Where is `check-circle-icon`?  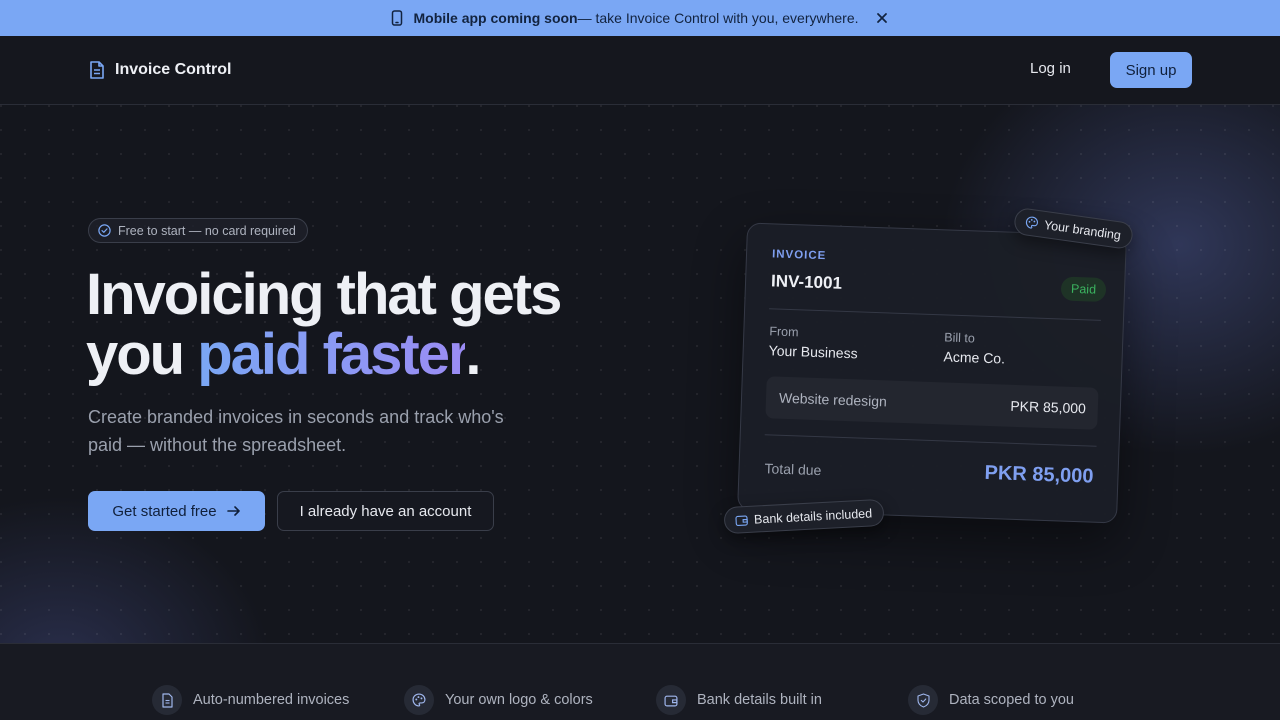
check-circle-icon is located at coordinates (104, 230).